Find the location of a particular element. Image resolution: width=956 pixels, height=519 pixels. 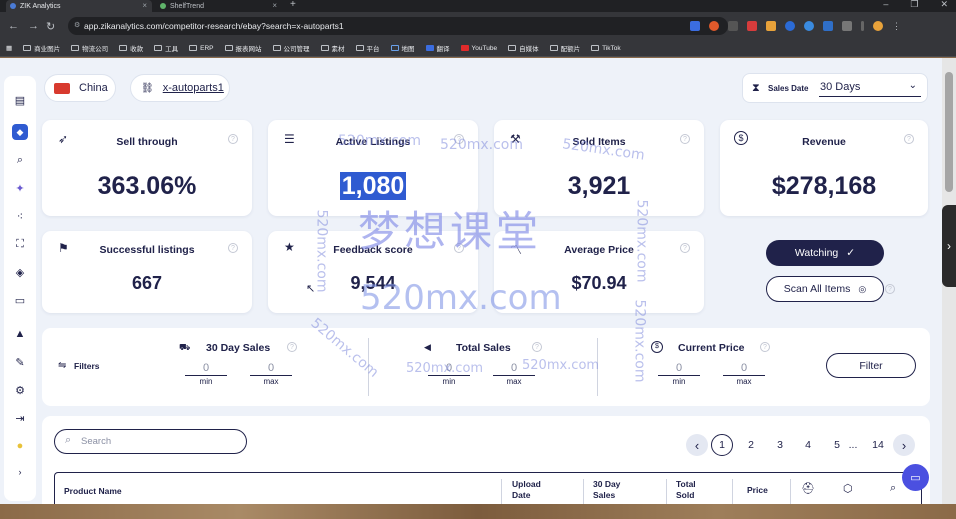

tab-shelftrend: ShelfTrend × is located at coordinates (219, 6).